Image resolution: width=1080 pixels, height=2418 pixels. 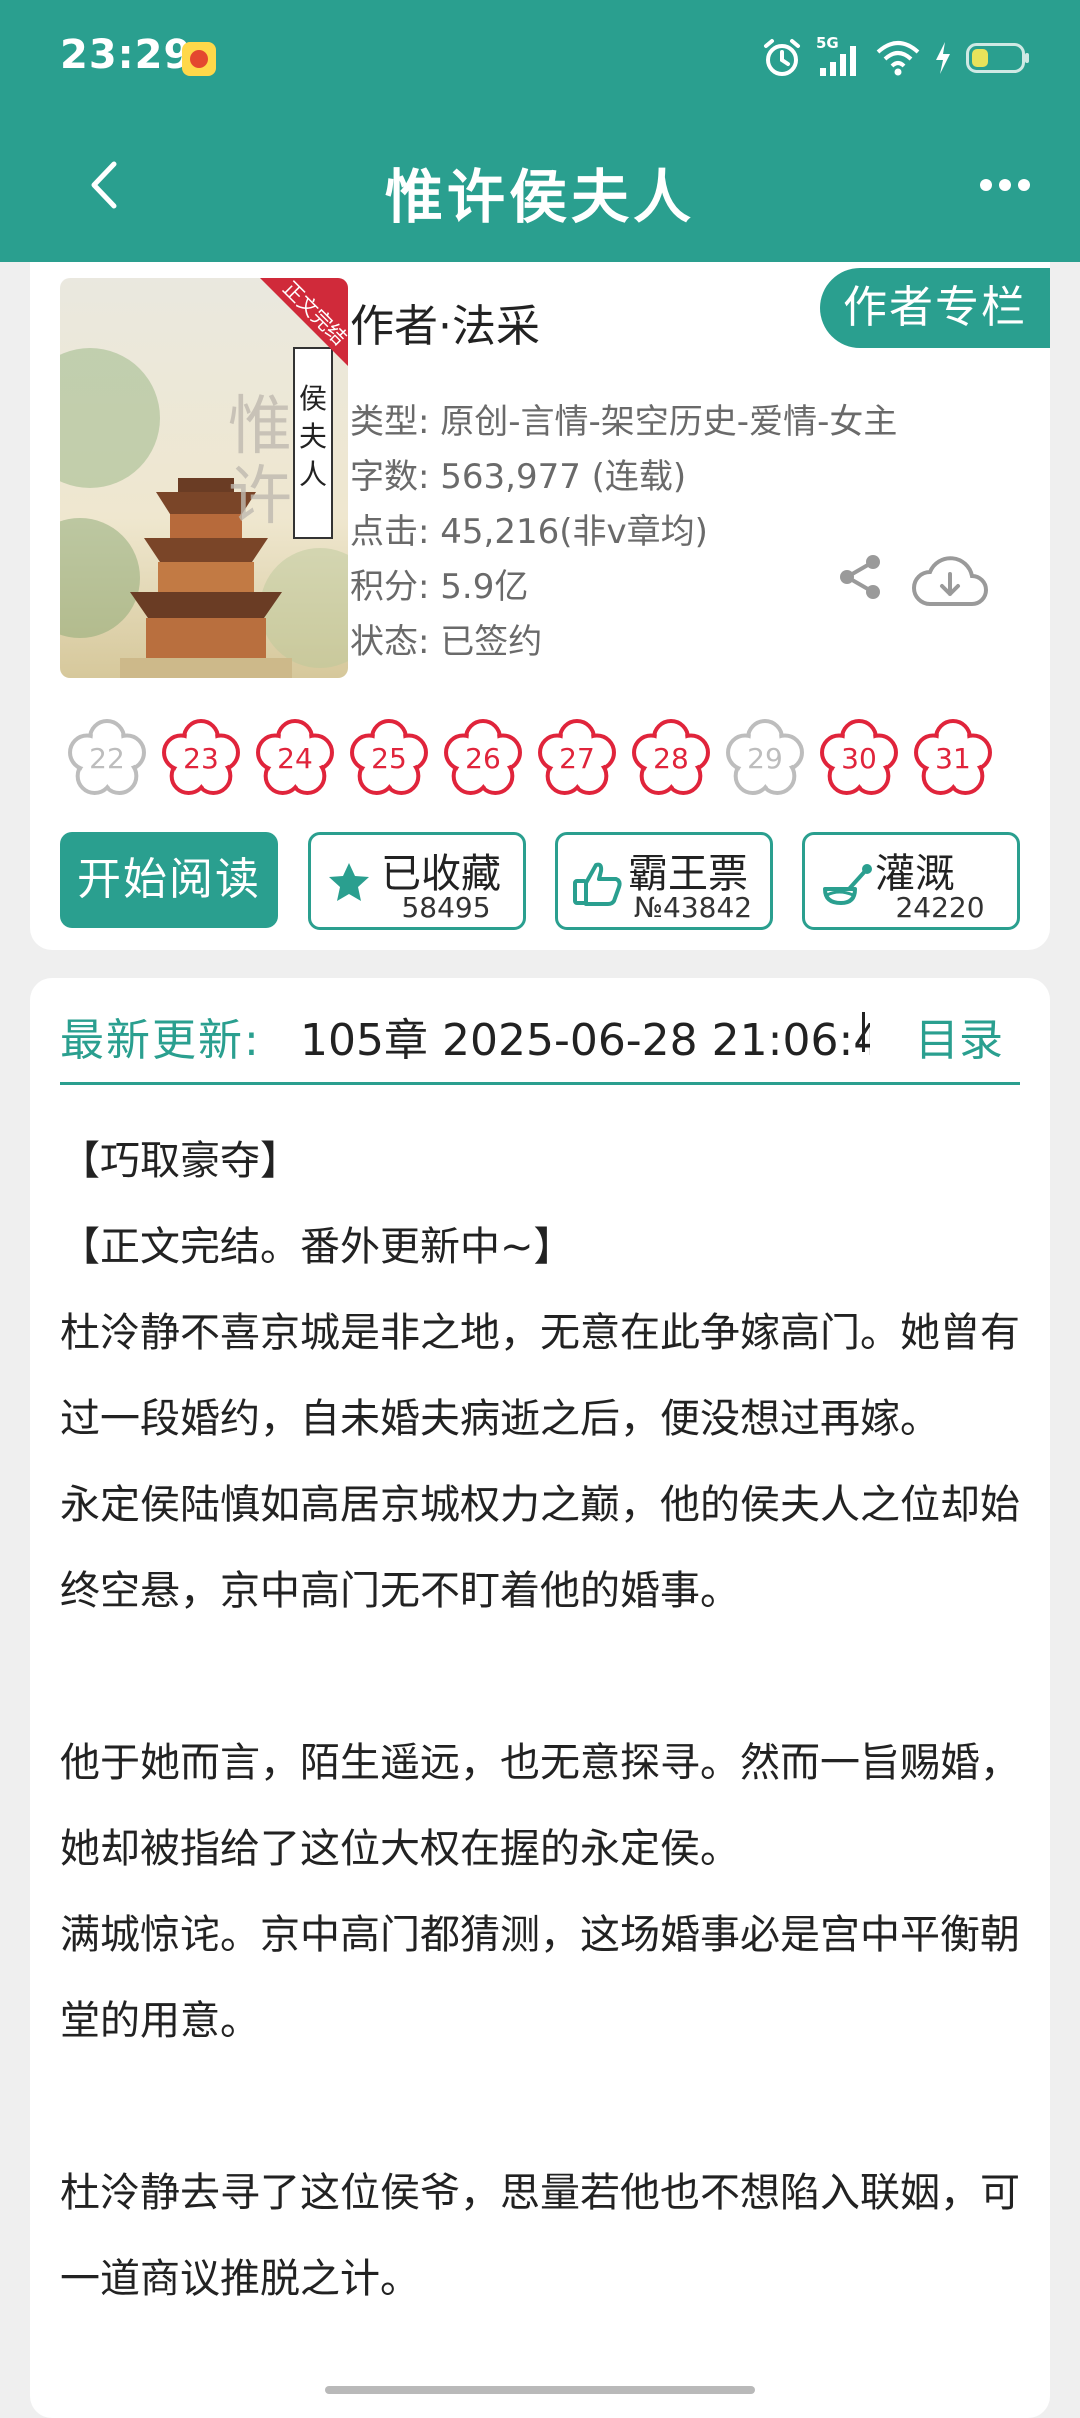 I want to click on book-cover-image: 侯 夫 人 惟 许 正文完结, so click(x=204, y=478).